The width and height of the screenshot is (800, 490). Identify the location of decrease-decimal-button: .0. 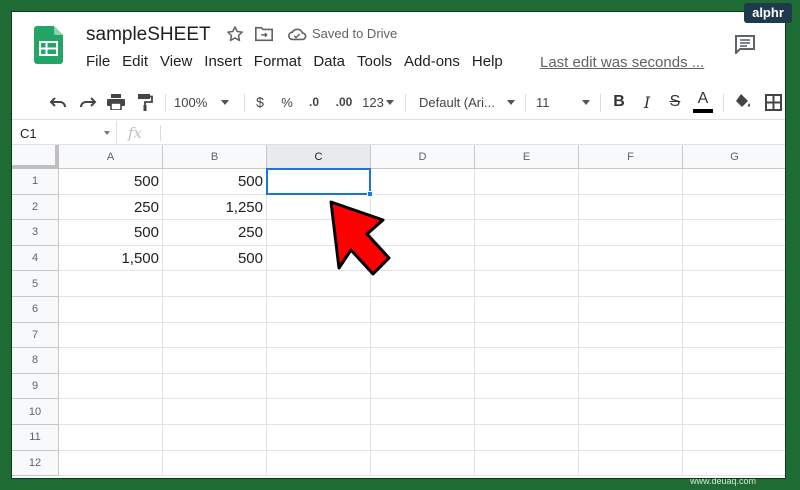
(314, 102).